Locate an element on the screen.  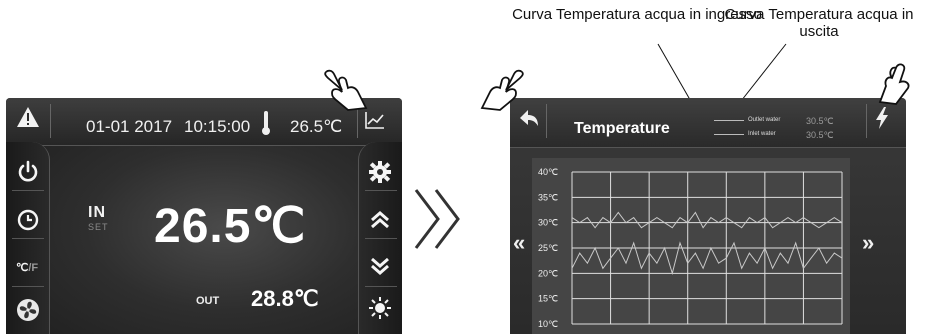
set-temperature: 26.5℃ is located at coordinates (230, 226).